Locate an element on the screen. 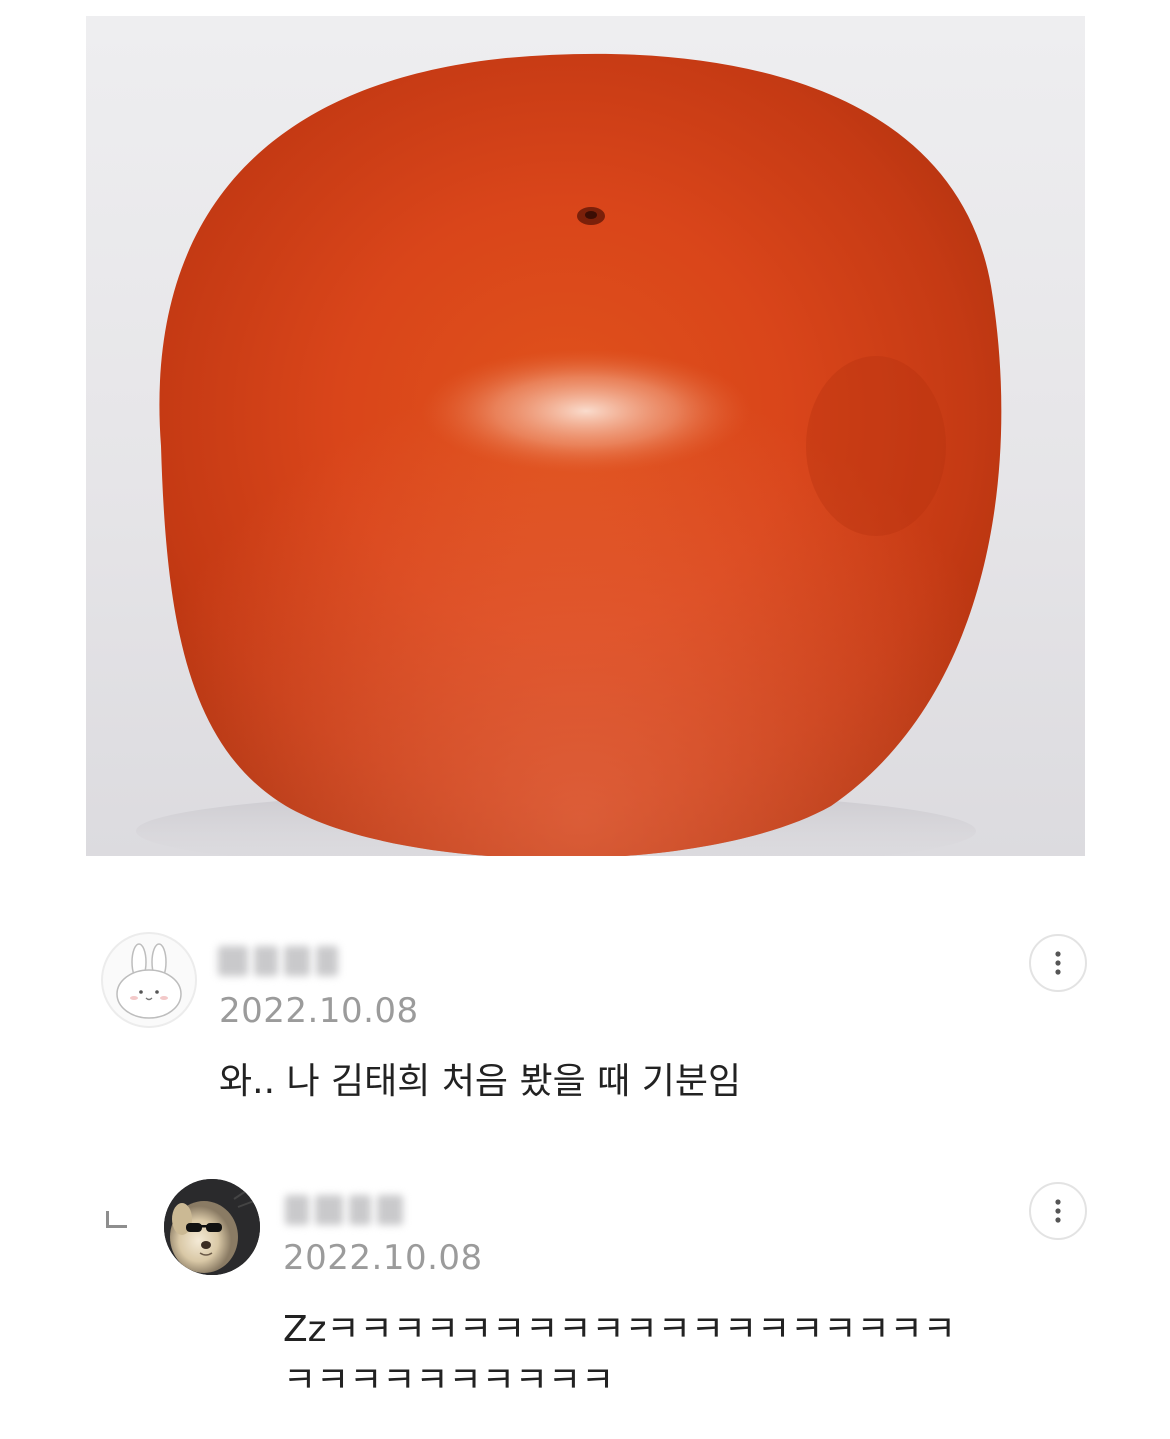 Image resolution: width=1170 pixels, height=1439 pixels. reply-indicator-icon is located at coordinates (116, 1219).